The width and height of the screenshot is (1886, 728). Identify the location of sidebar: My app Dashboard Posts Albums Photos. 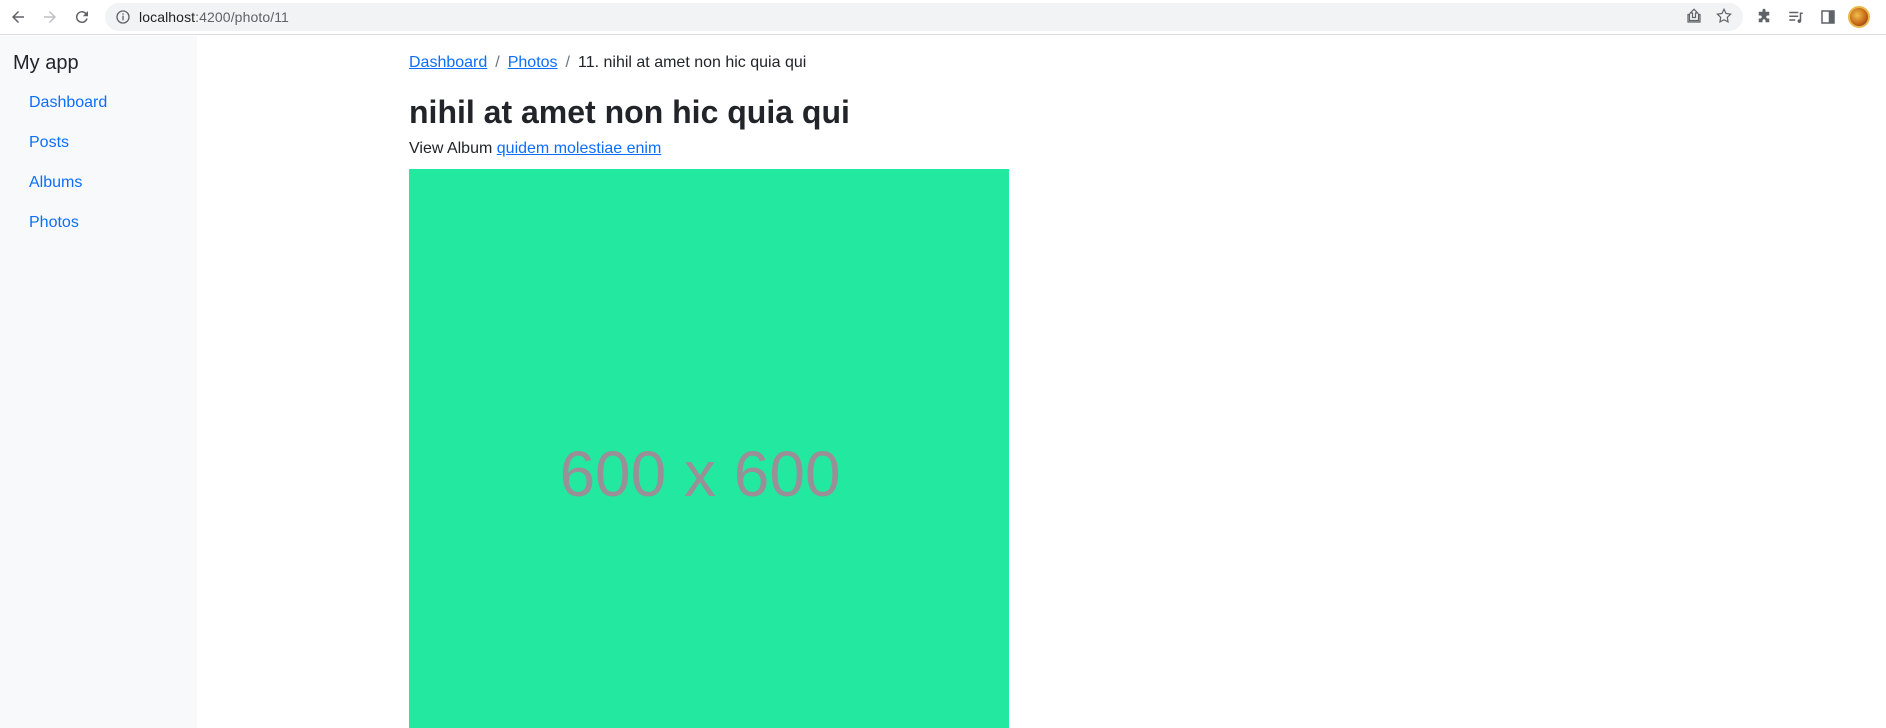
(98, 382).